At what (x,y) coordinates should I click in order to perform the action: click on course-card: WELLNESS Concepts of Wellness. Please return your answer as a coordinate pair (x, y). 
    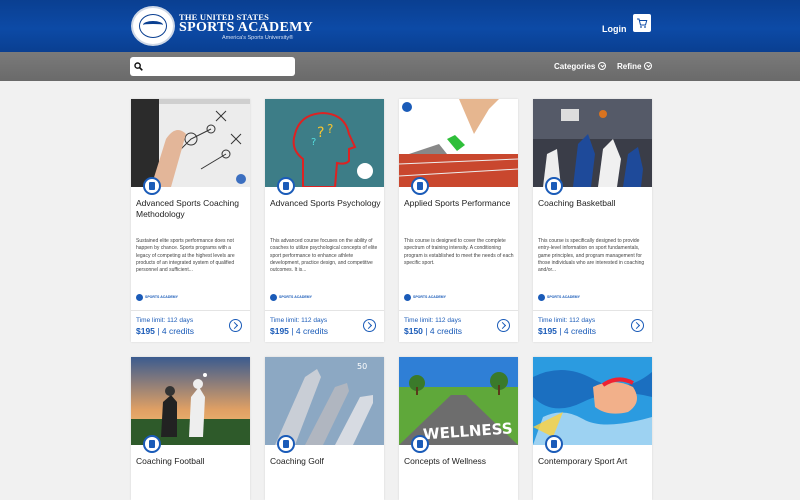
    Looking at the image, I should click on (458, 428).